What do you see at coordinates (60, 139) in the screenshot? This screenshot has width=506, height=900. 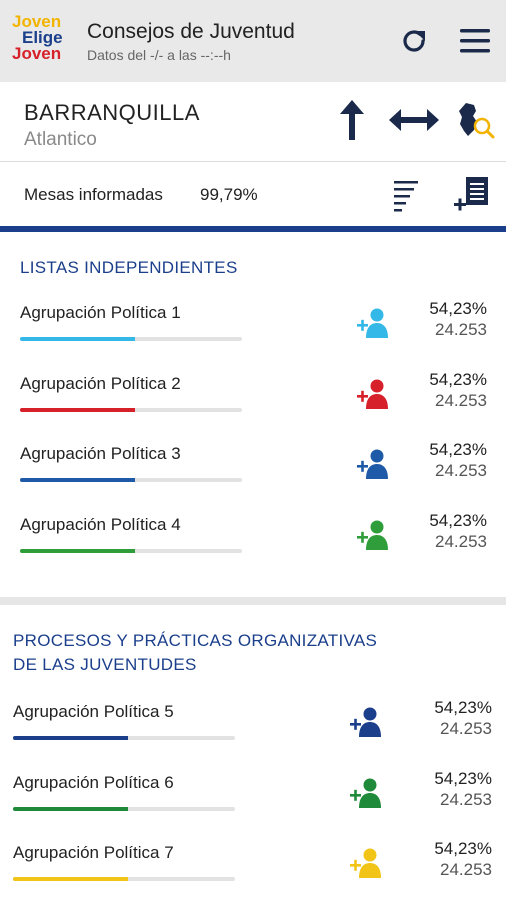 I see `department-name: Atlantico` at bounding box center [60, 139].